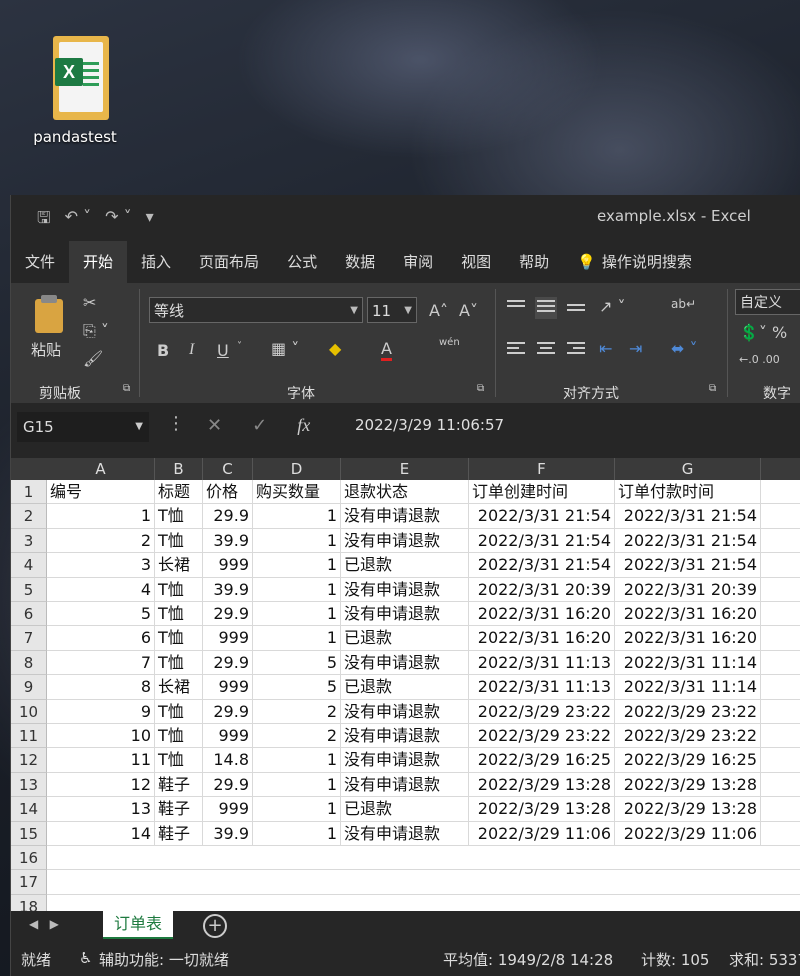 This screenshot has height=976, width=800. Describe the element at coordinates (101, 663) in the screenshot. I see `cell: 7` at that location.